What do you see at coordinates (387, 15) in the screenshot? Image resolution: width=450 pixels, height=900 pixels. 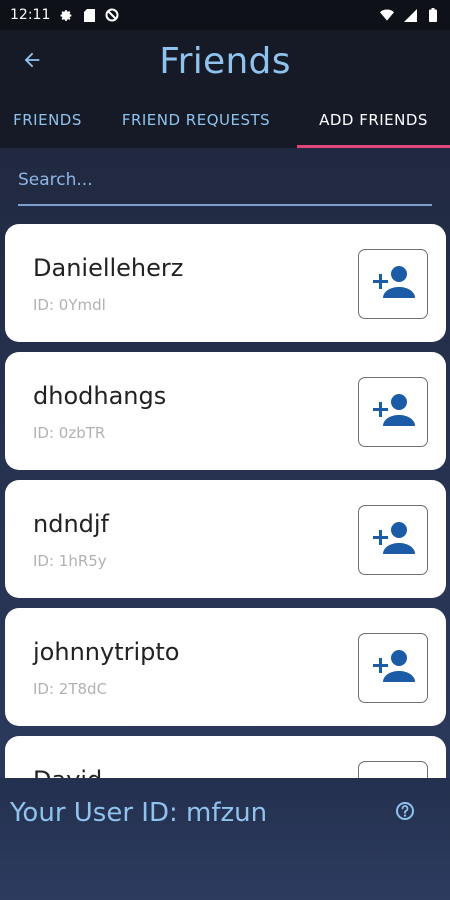 I see `wifi-icon` at bounding box center [387, 15].